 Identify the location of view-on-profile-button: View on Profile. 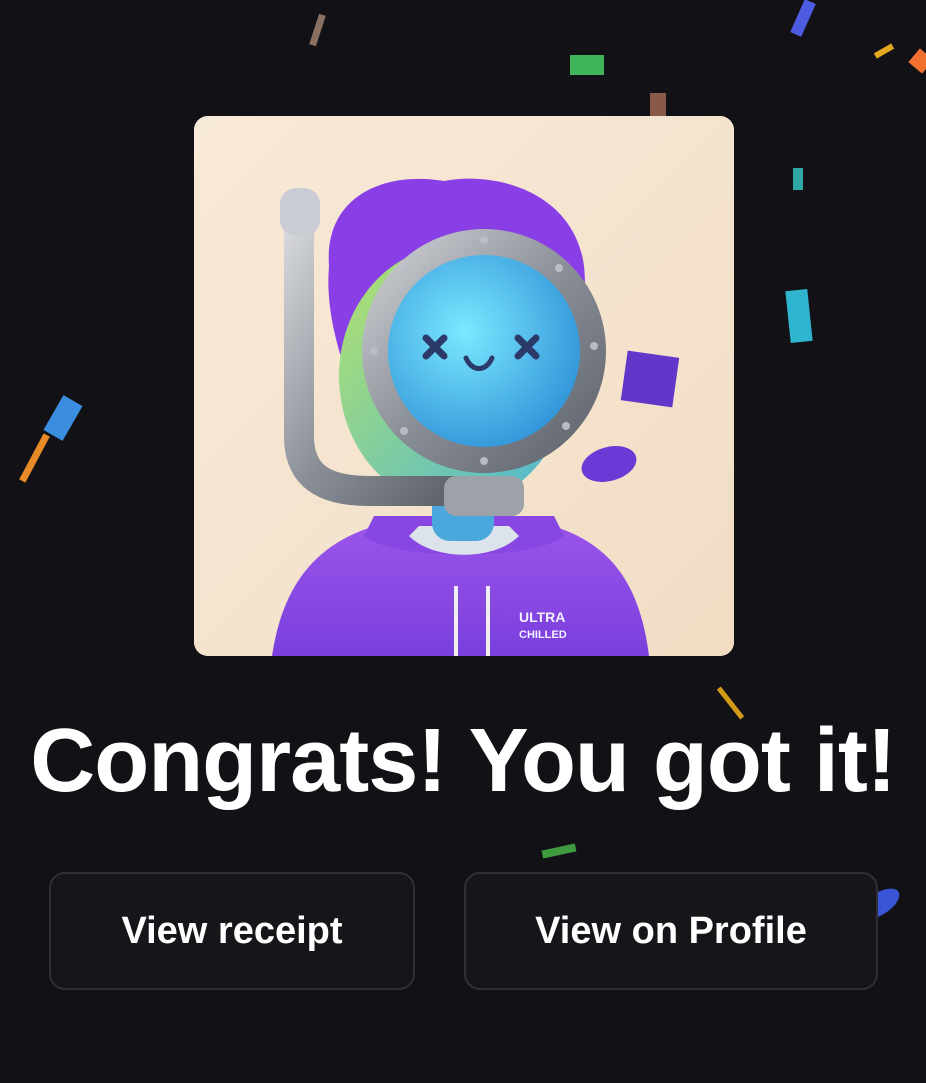
(671, 931).